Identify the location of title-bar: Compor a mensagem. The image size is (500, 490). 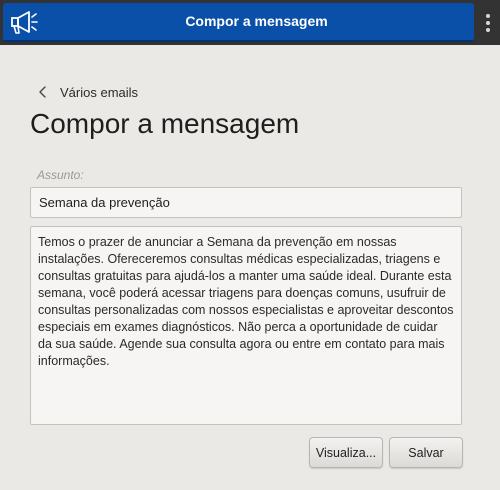
(238, 22).